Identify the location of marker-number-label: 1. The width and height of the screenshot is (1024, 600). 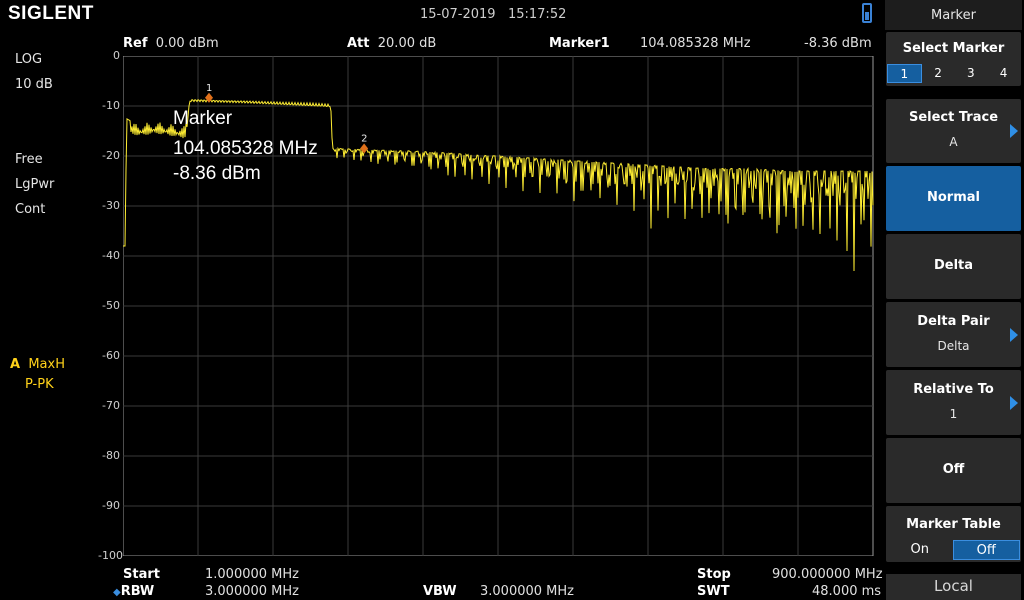
(209, 88).